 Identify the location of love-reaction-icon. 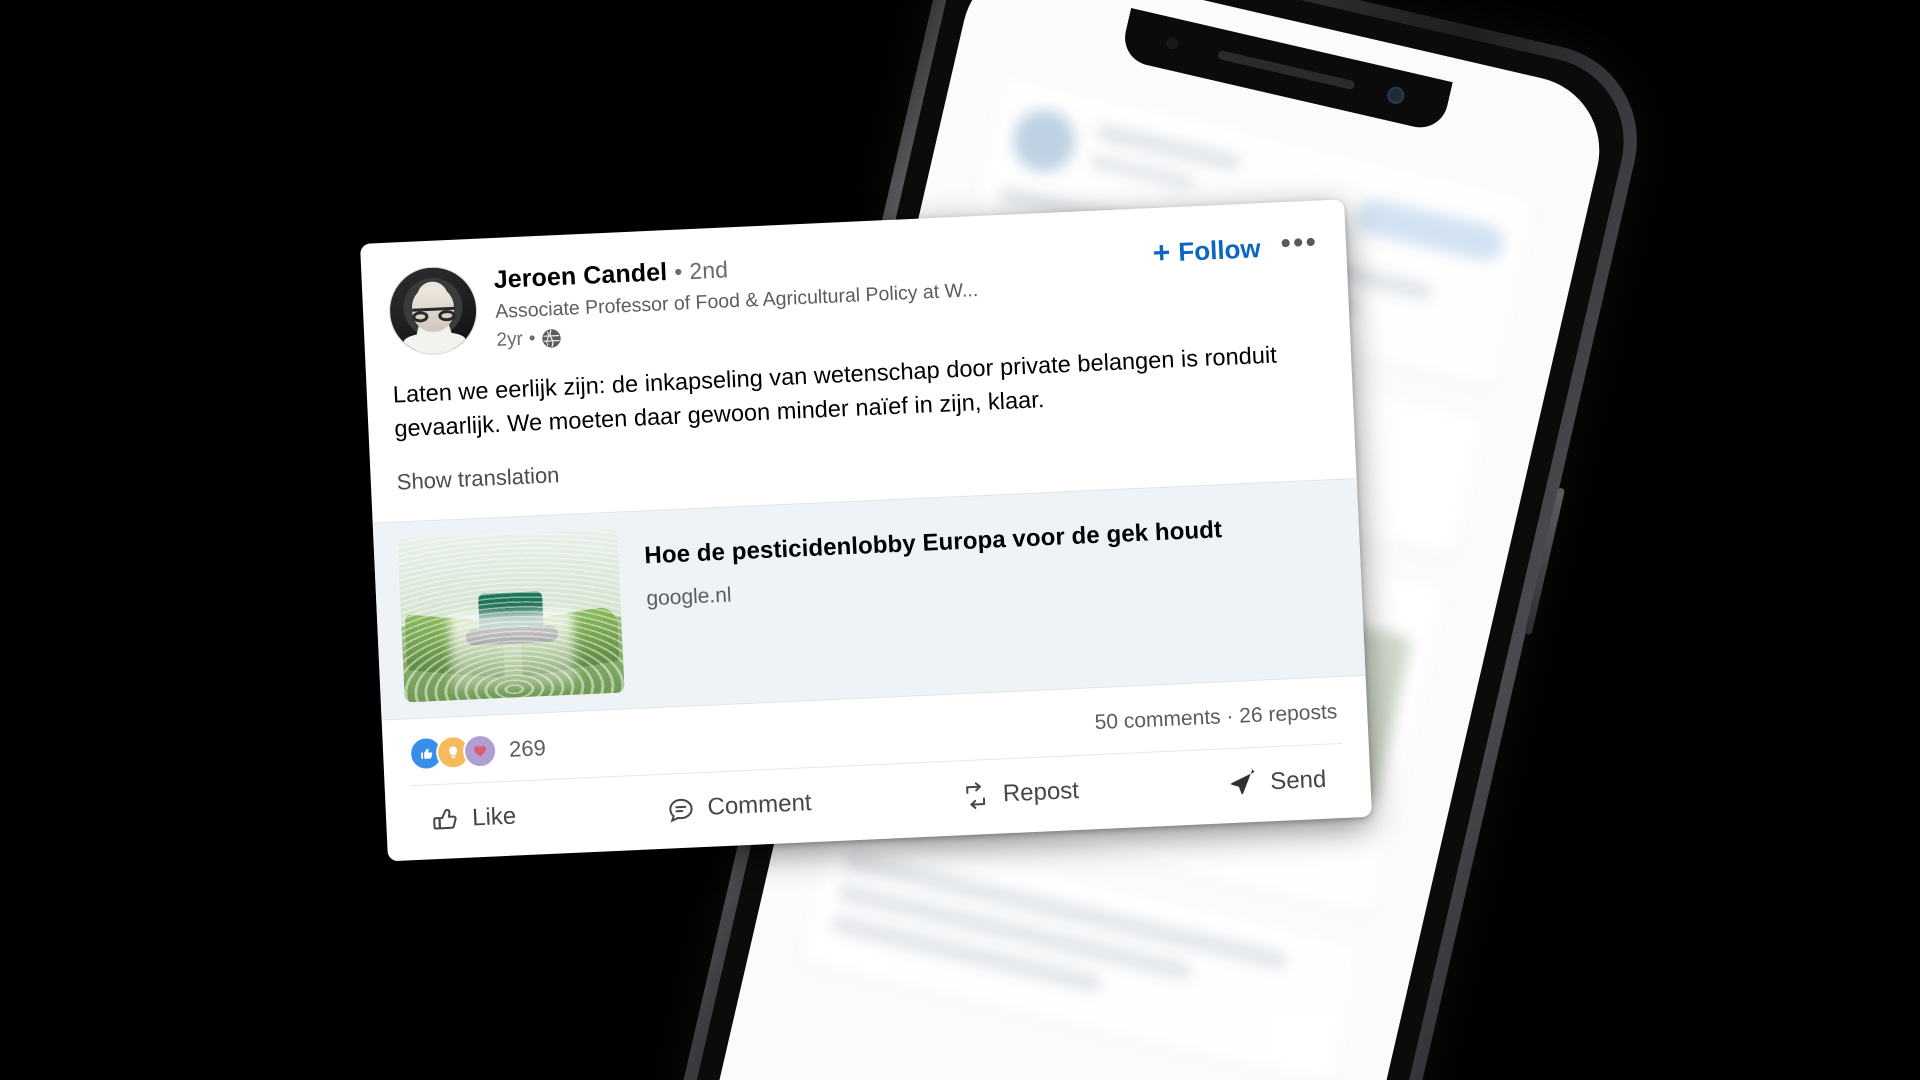
(480, 751).